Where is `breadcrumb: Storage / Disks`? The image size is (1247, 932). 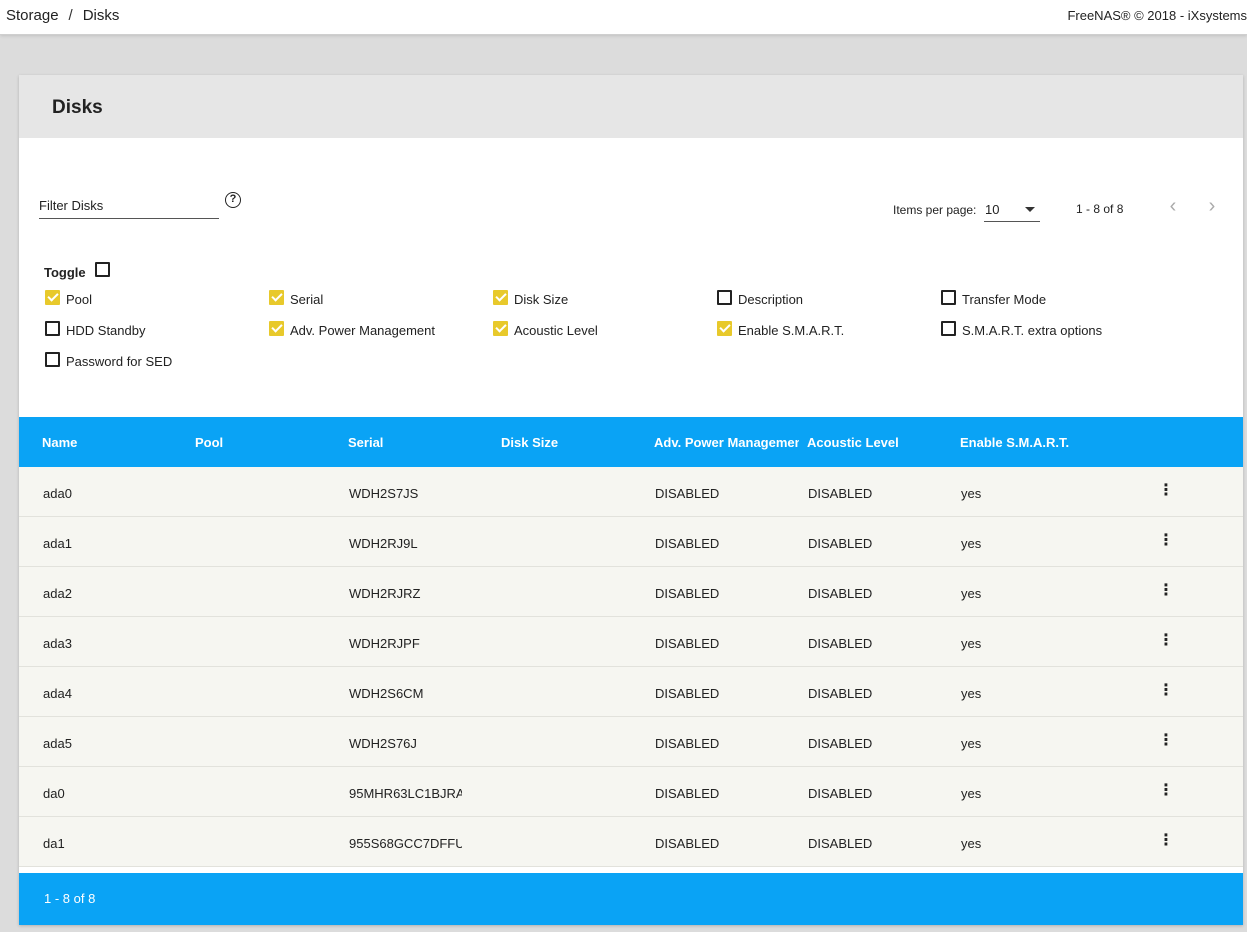 breadcrumb: Storage / Disks is located at coordinates (62, 15).